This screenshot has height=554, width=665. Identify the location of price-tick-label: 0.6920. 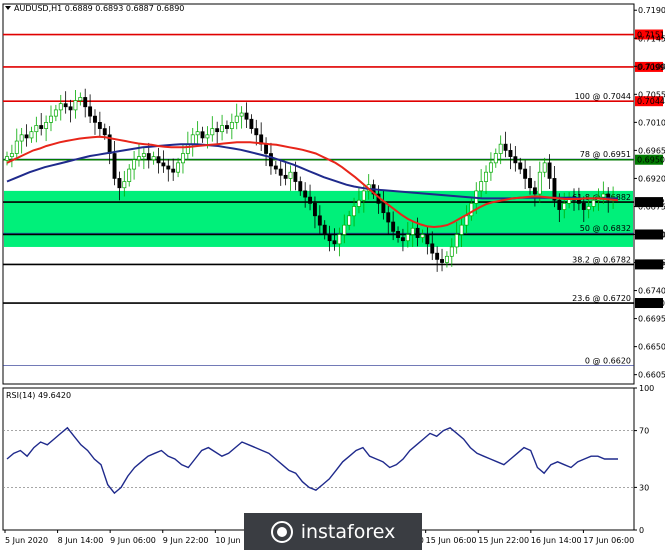
(651, 178).